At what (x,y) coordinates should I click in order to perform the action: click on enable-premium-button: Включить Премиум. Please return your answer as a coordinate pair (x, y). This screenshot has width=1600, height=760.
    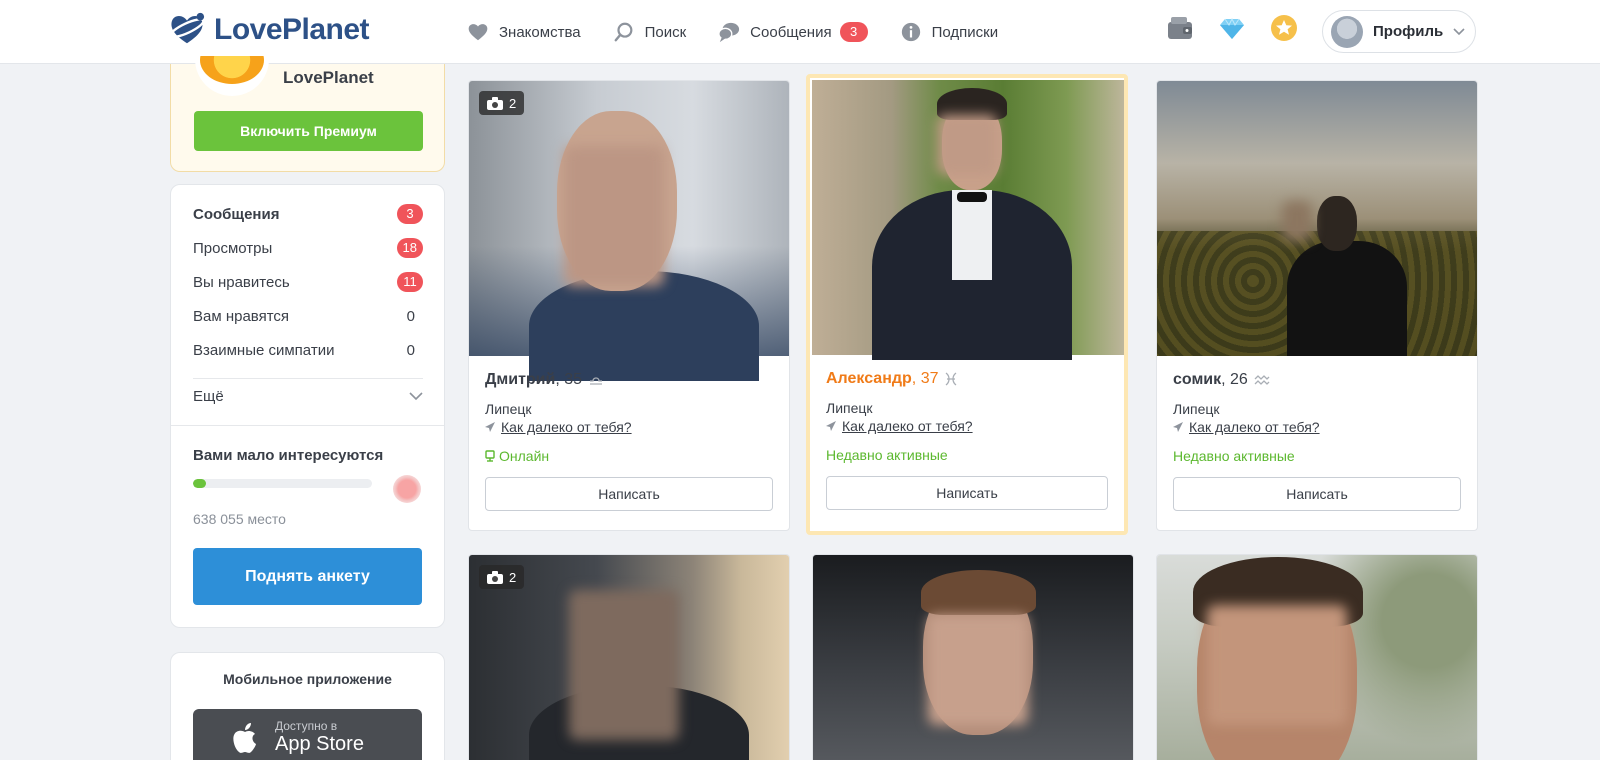
    Looking at the image, I should click on (308, 131).